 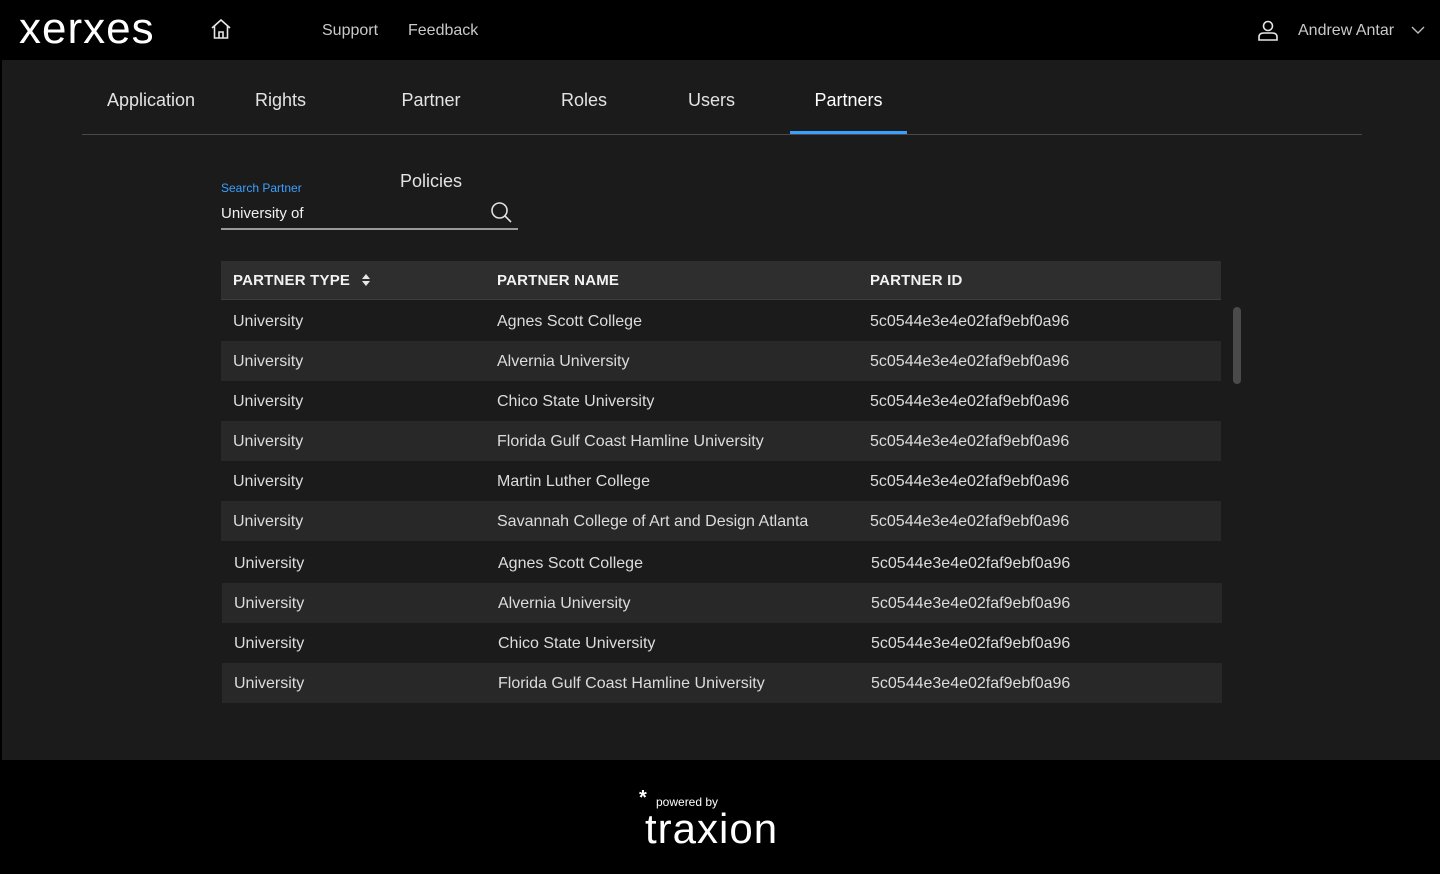 I want to click on tab-application: Application, so click(x=151, y=97).